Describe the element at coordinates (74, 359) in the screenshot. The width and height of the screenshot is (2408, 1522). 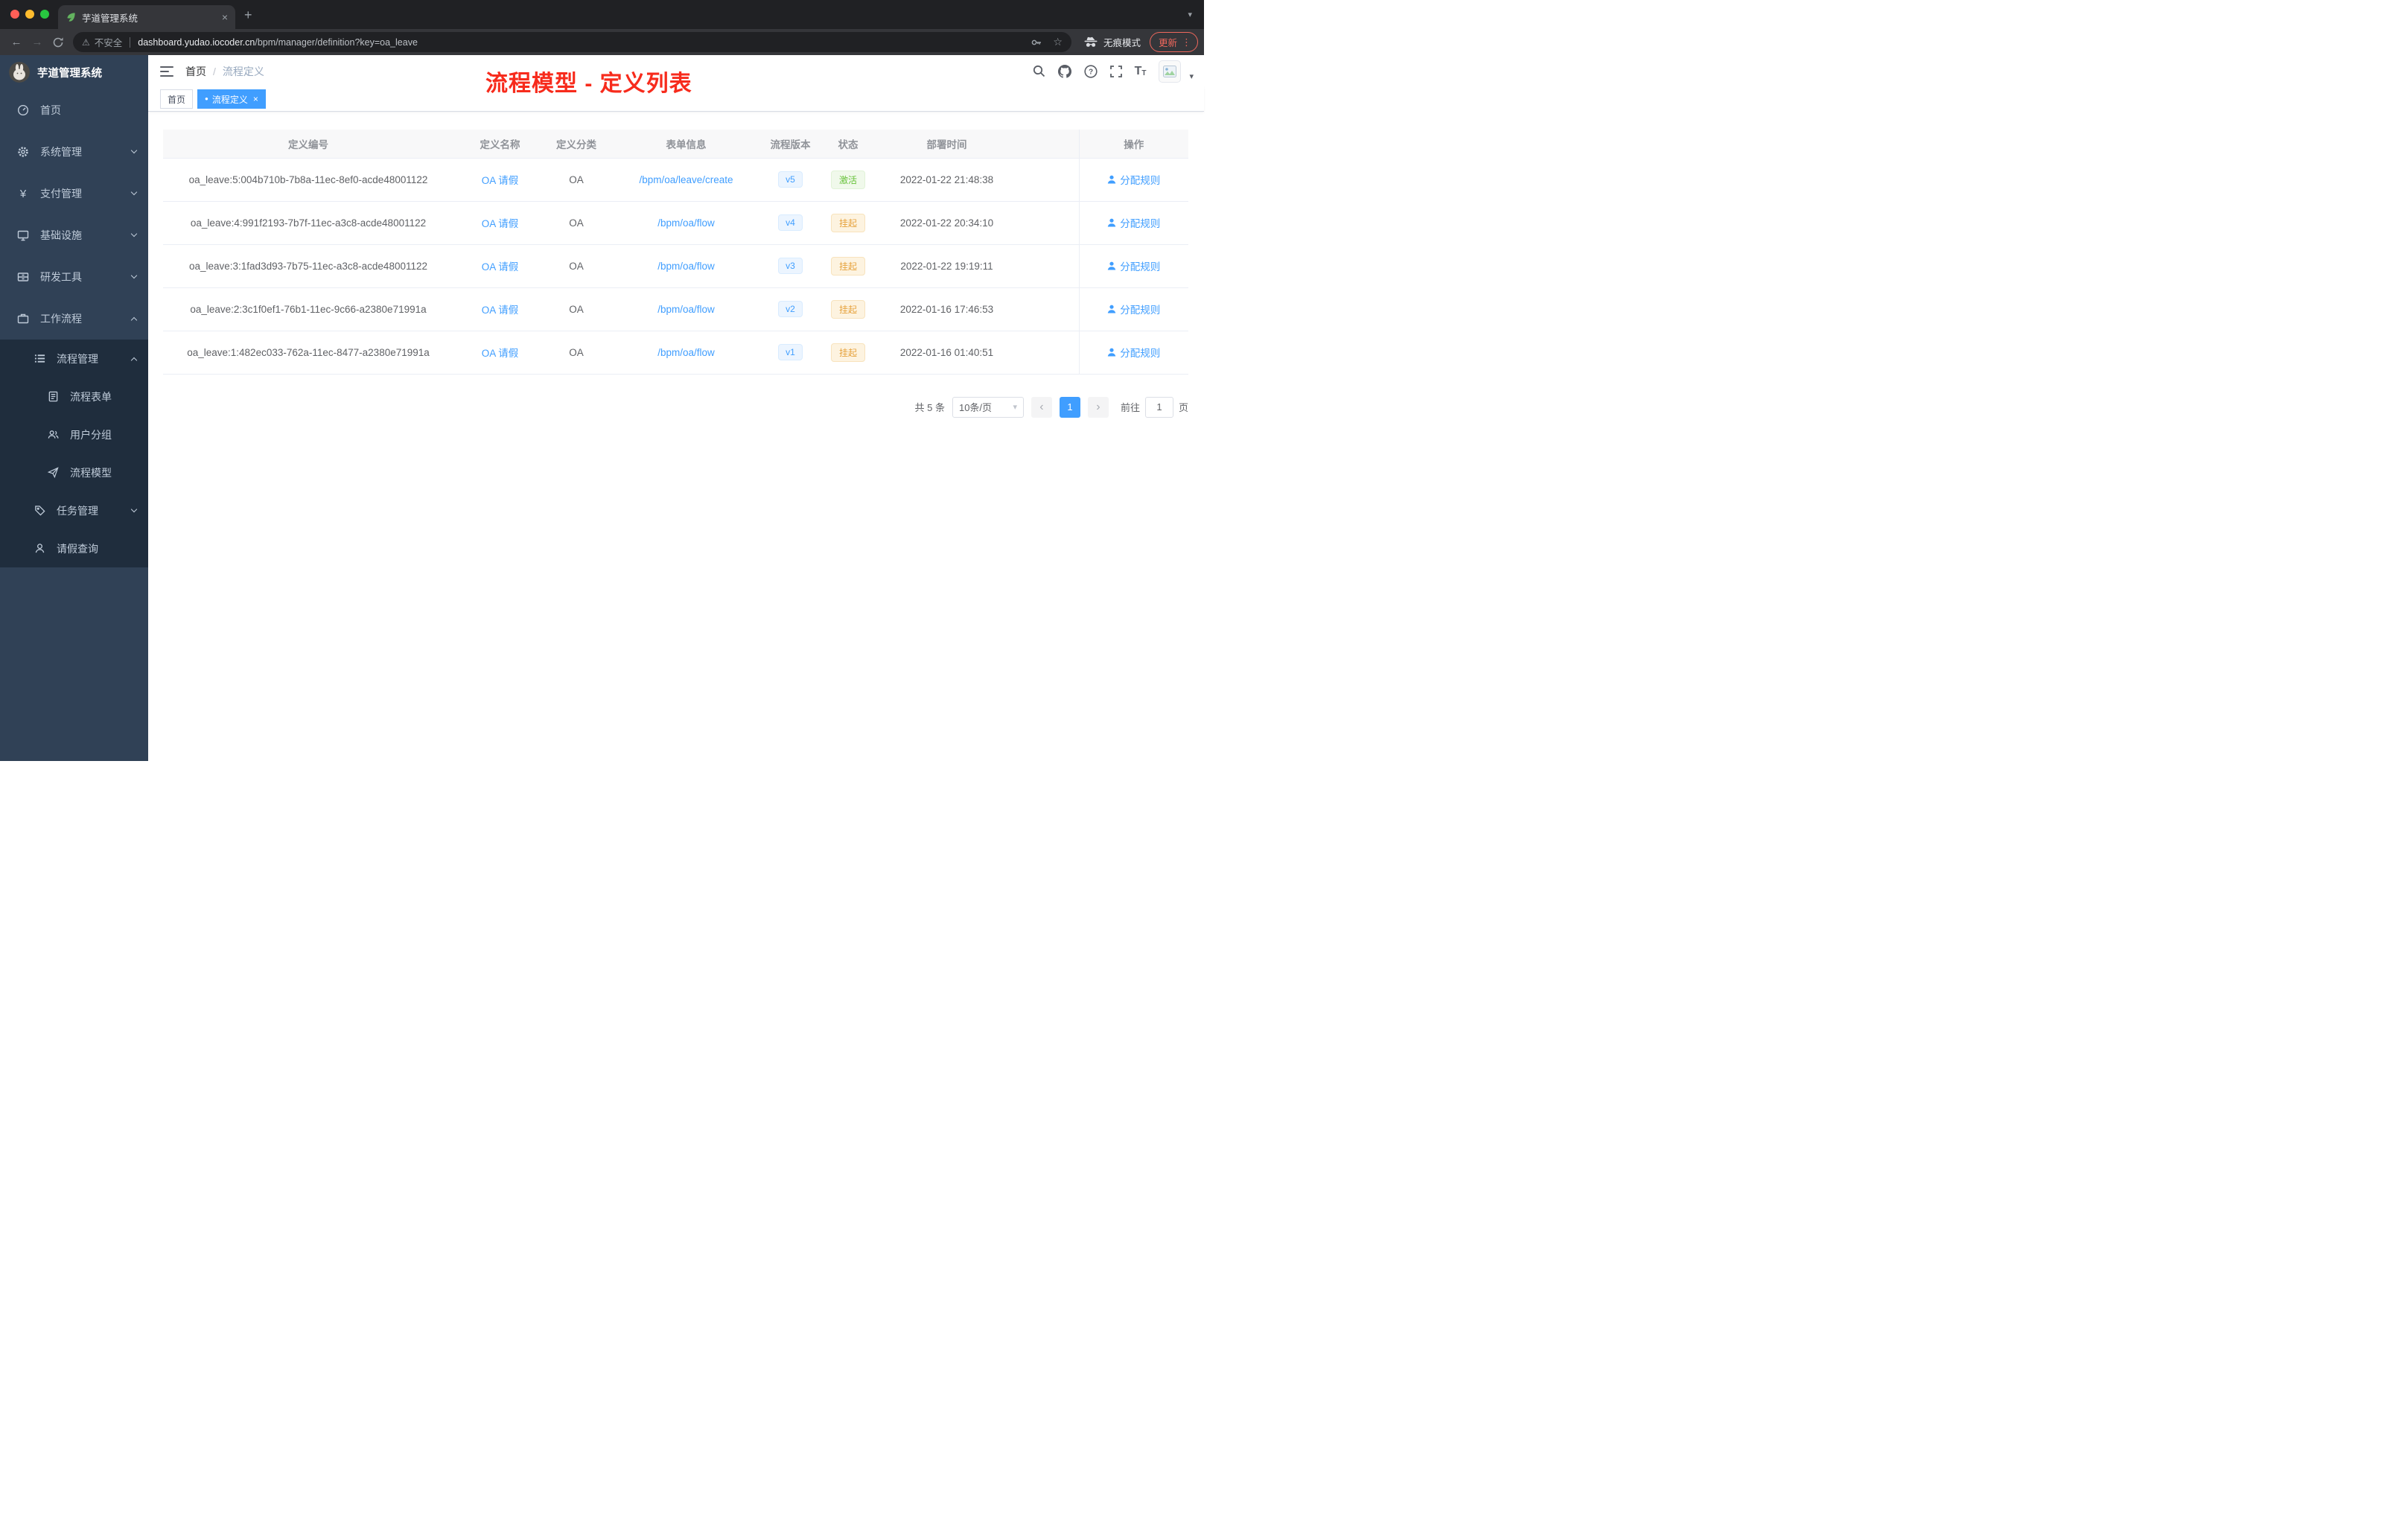
I see `sidebar-item-process-management: 流程管理` at that location.